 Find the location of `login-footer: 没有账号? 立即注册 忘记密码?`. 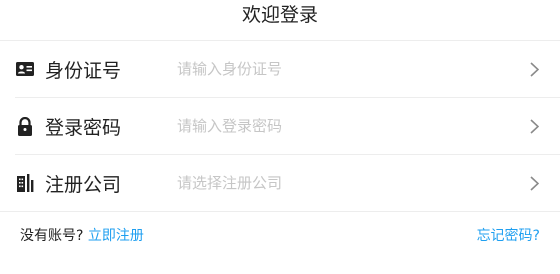

login-footer: 没有账号? 立即注册 忘记密码? is located at coordinates (280, 236).